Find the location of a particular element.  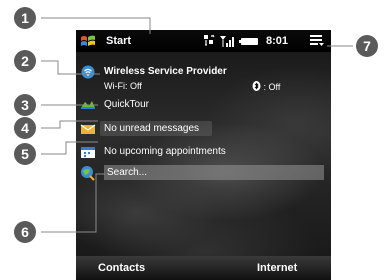

quicktour-icon is located at coordinates (88, 105).